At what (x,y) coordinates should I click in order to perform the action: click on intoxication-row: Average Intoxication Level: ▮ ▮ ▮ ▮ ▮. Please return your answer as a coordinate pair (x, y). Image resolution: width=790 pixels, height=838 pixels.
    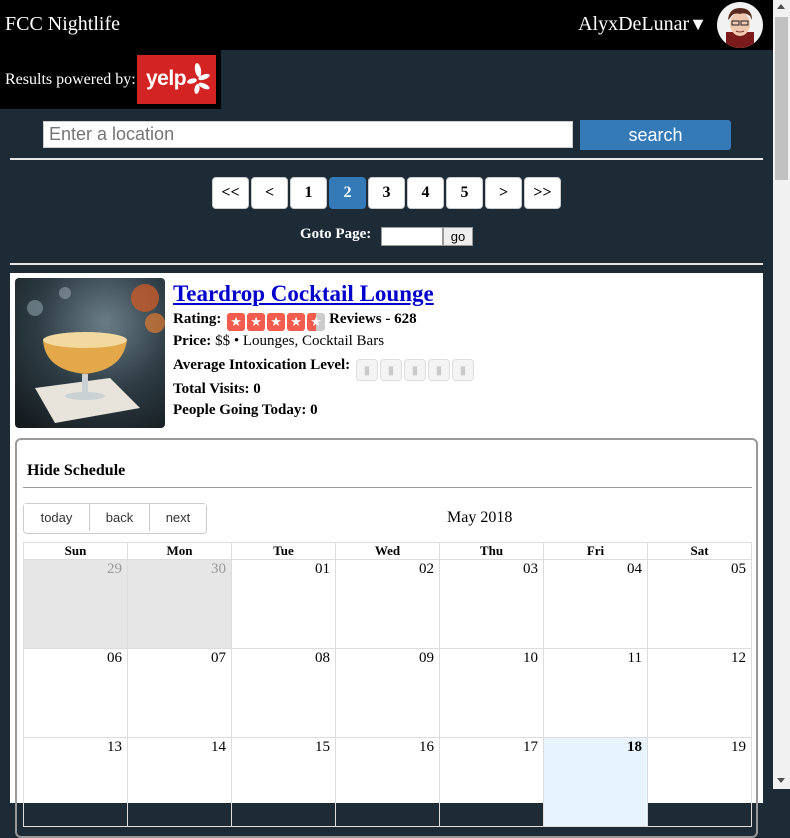
    Looking at the image, I should click on (324, 369).